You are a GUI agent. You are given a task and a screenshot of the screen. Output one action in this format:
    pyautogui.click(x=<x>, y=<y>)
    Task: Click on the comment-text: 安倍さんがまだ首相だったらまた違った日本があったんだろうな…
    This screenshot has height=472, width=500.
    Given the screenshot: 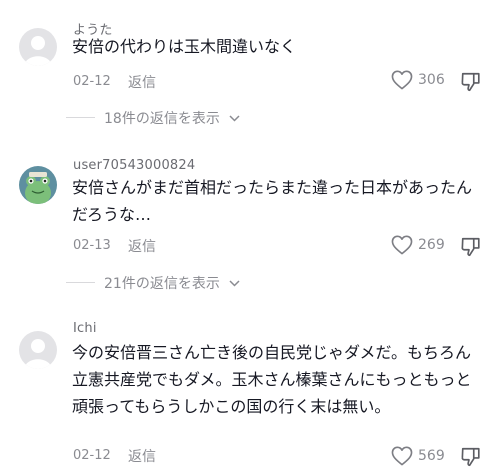 What is the action you would take?
    pyautogui.click(x=272, y=201)
    